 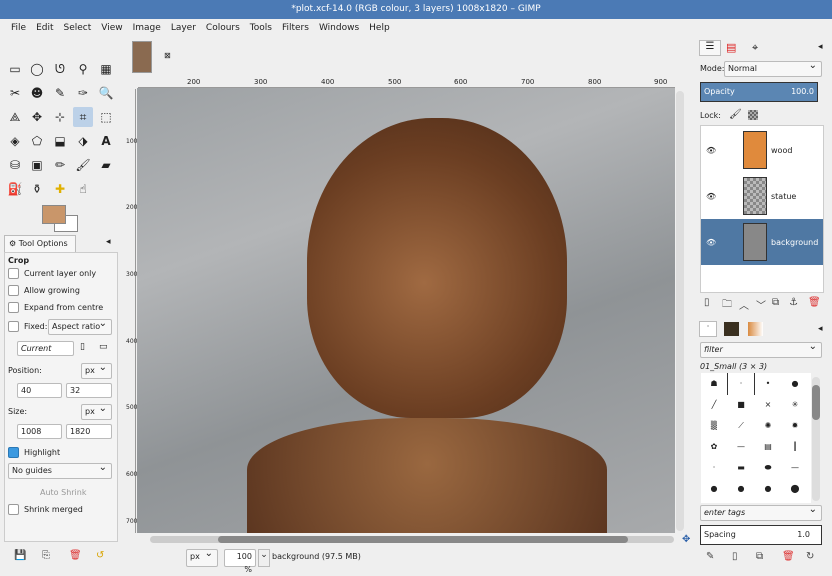 I want to click on menu-help: Help, so click(x=379, y=28).